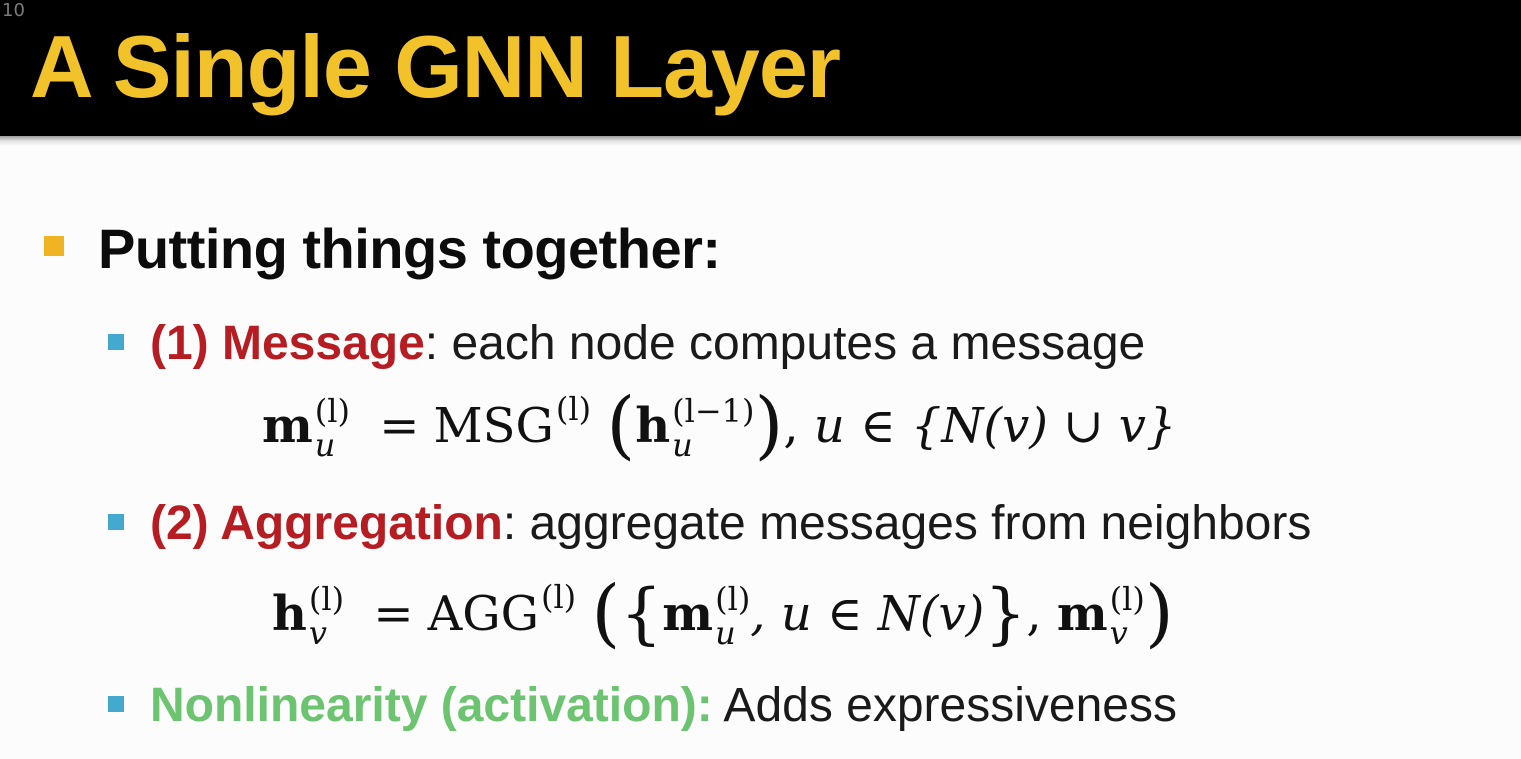  Describe the element at coordinates (399, 426) in the screenshot. I see `formula1-equals: =` at that location.